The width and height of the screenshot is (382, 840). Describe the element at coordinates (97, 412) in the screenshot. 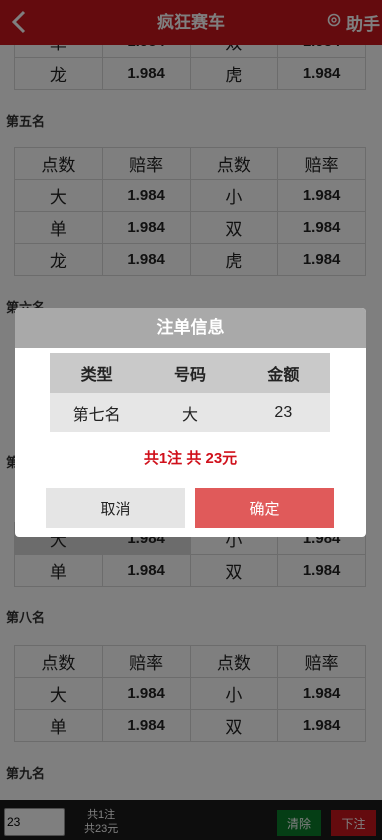

I see `bet-type: 第七名` at that location.